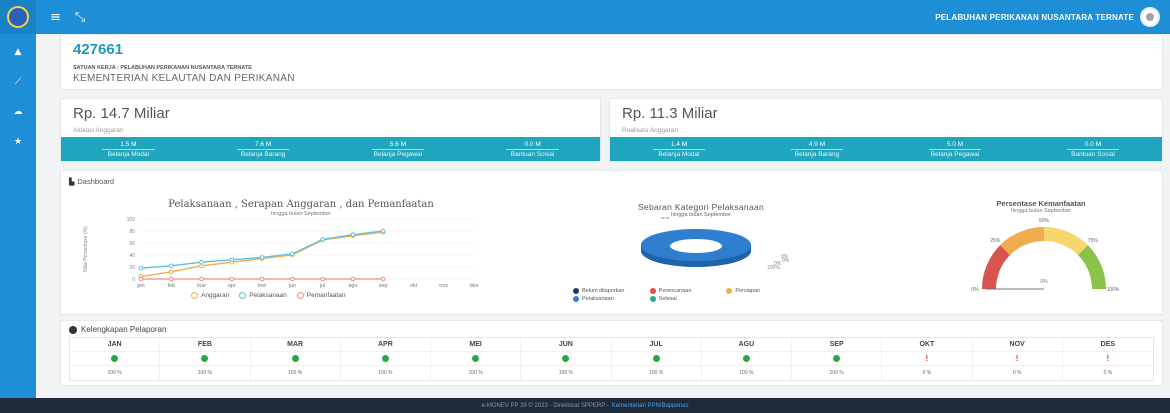 Image resolution: width=1170 pixels, height=413 pixels. What do you see at coordinates (611, 291) in the screenshot?
I see `legend-item: Belum dilaporkan` at bounding box center [611, 291].